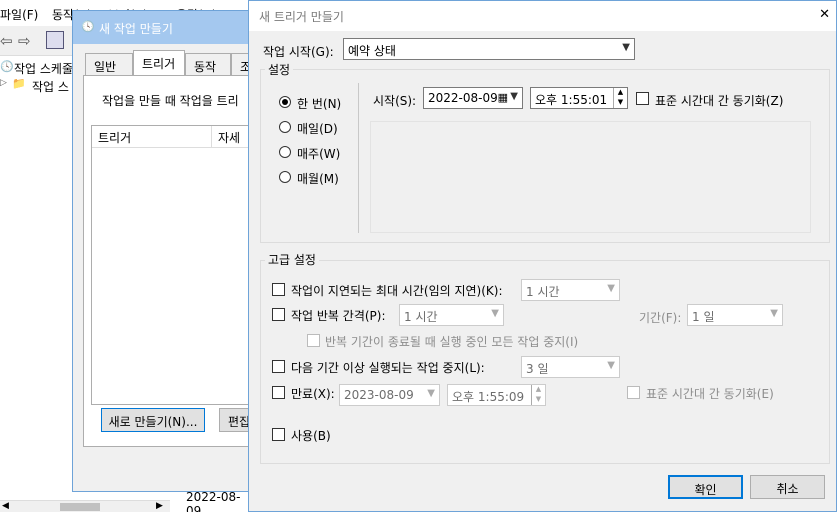  What do you see at coordinates (358, 158) in the screenshot?
I see `settings-divider` at bounding box center [358, 158].